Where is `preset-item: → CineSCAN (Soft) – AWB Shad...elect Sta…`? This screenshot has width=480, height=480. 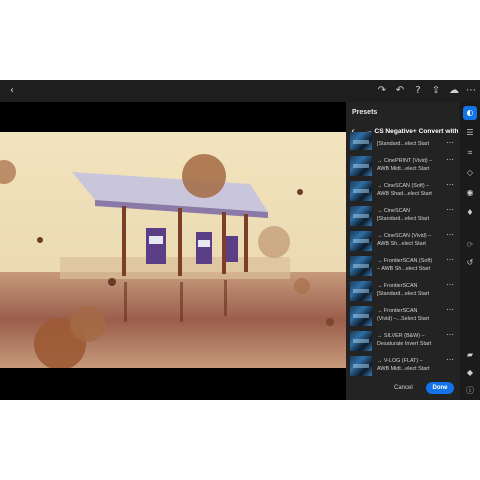
preset-item: → CineSCAN (Soft) – AWB Shad...elect Sta… is located at coordinates (403, 192).